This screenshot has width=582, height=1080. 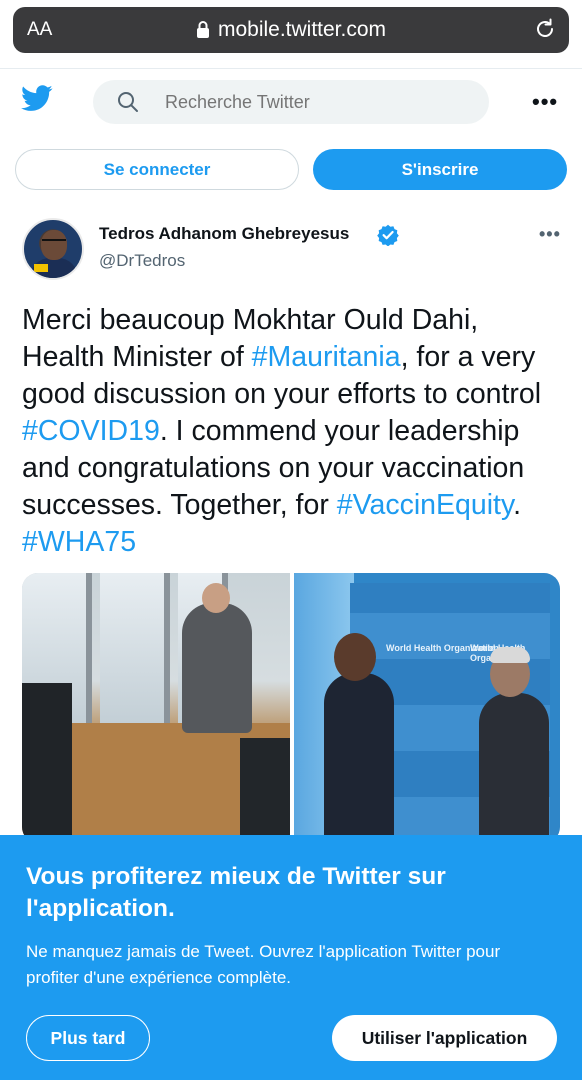 What do you see at coordinates (91, 431) in the screenshot?
I see `hashtag-covid19: #COVID19` at bounding box center [91, 431].